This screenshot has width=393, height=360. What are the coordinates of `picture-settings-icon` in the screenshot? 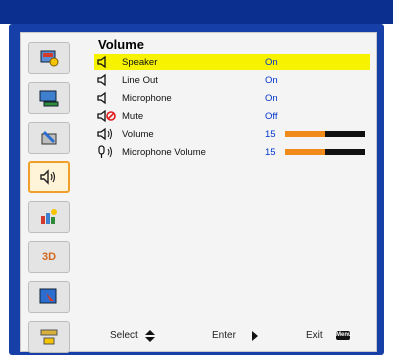 It's located at (49, 58).